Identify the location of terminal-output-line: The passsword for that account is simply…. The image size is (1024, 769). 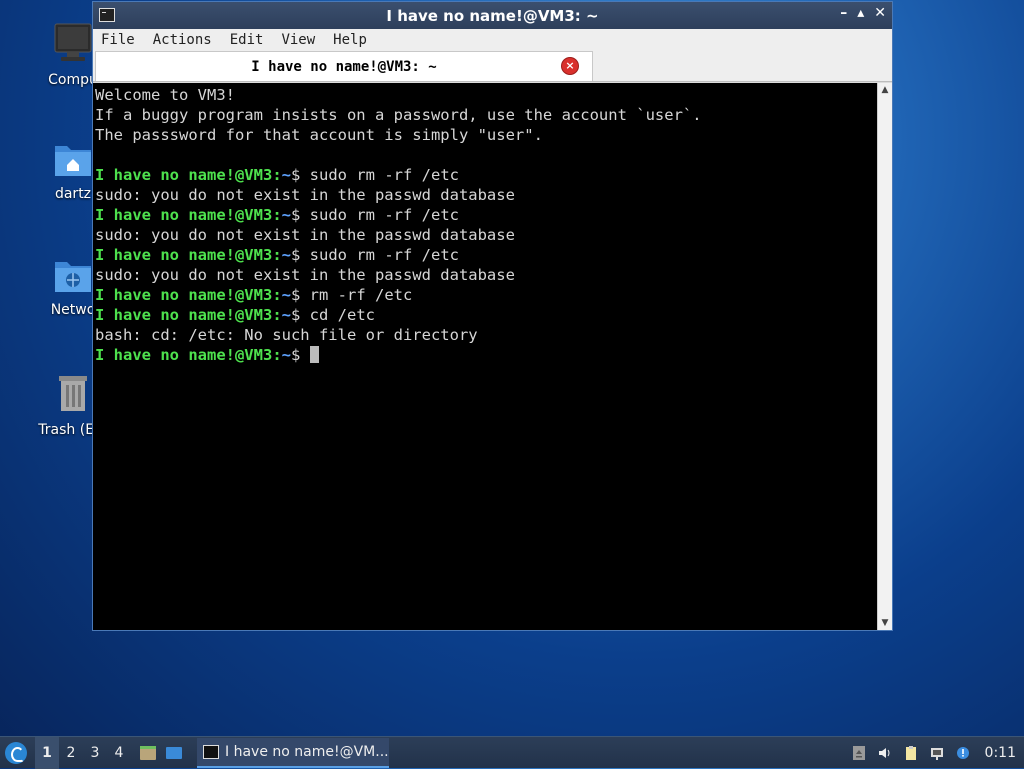
(319, 135).